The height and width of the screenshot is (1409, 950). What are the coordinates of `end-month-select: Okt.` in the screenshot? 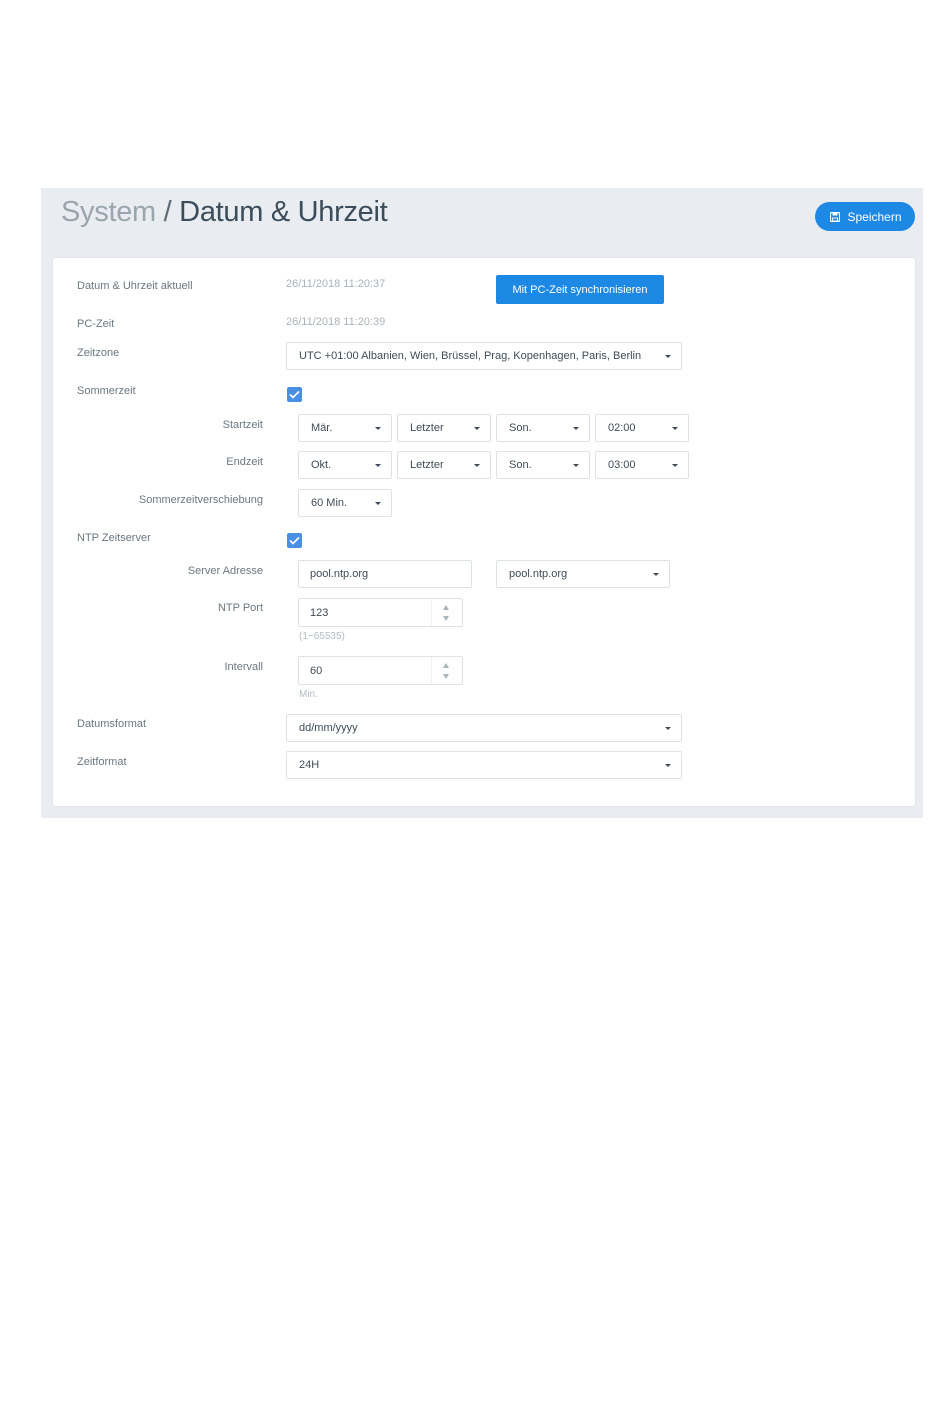 It's located at (345, 465).